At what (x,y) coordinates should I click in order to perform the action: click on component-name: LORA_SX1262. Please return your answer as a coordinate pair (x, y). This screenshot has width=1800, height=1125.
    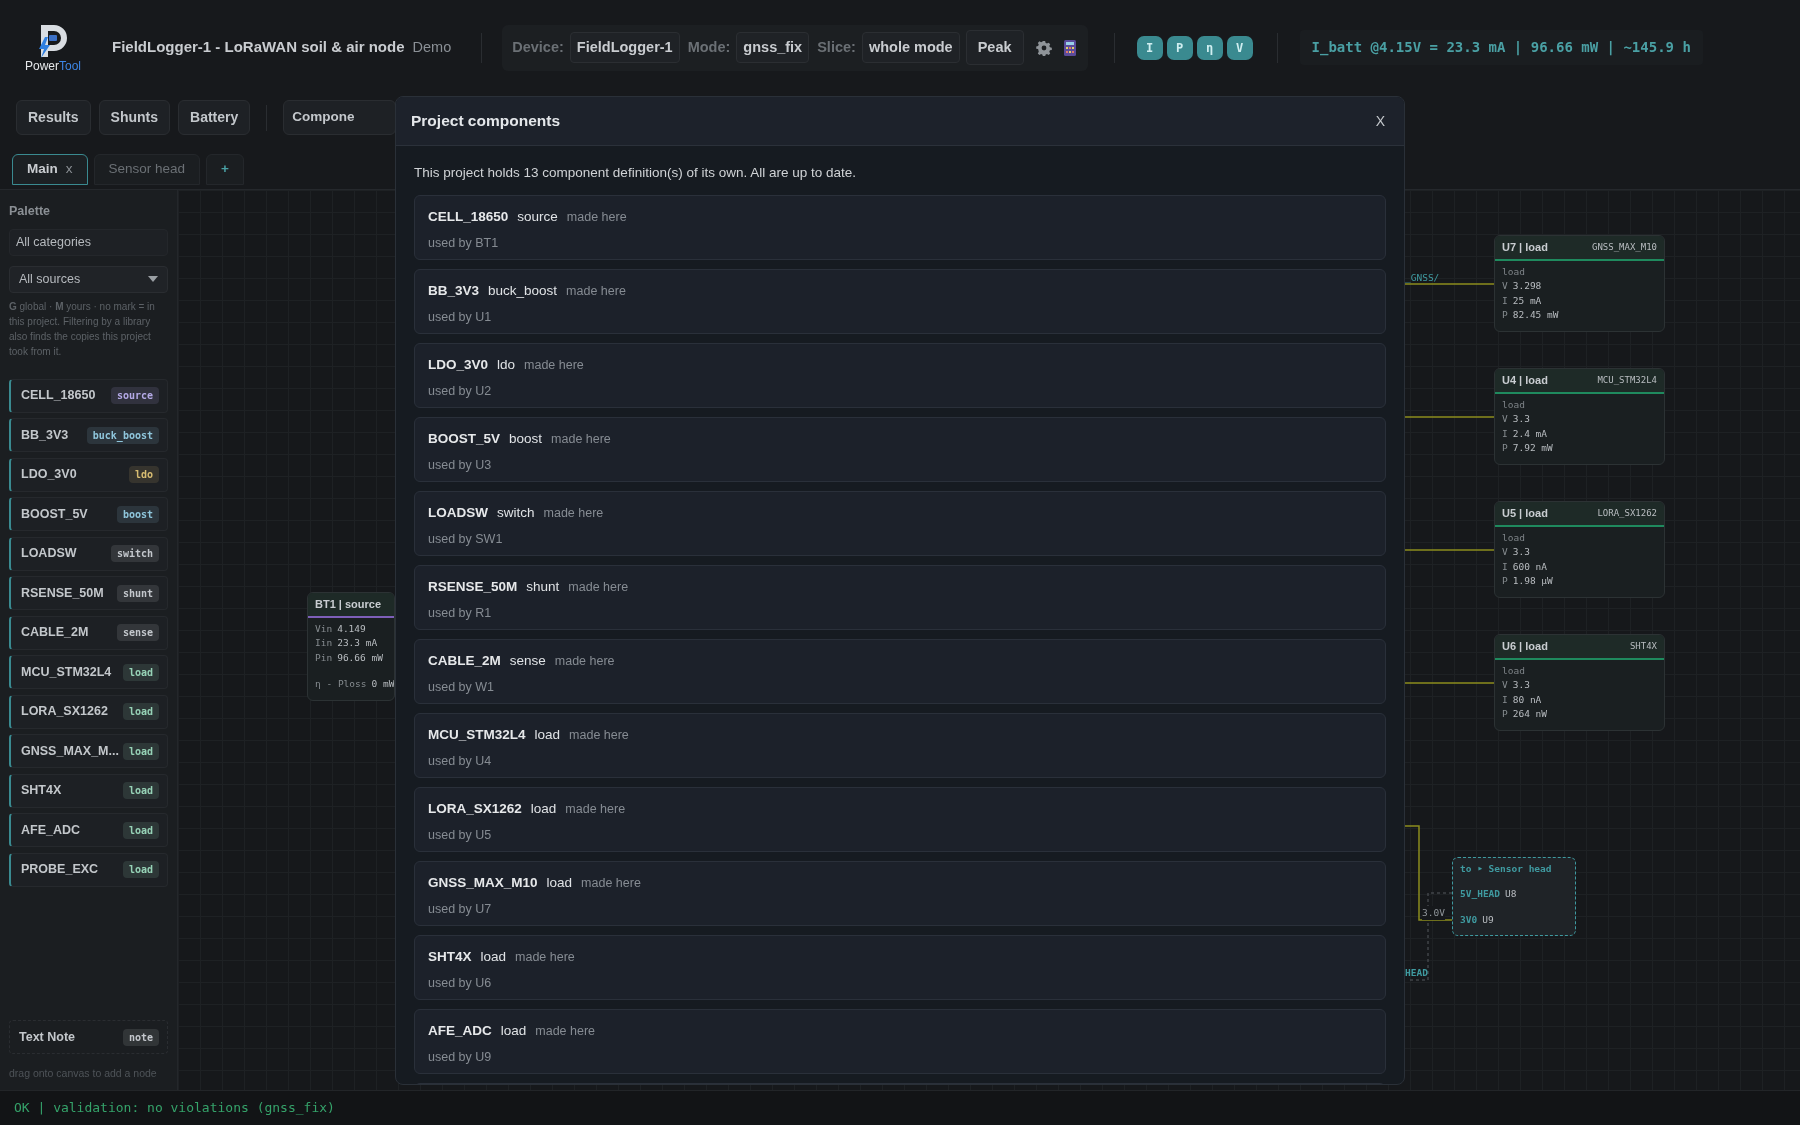
    Looking at the image, I should click on (64, 712).